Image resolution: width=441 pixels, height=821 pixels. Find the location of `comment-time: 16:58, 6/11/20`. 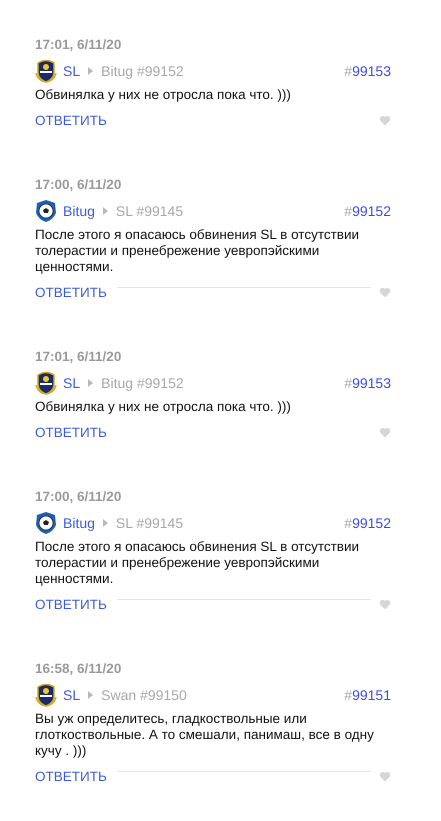

comment-time: 16:58, 6/11/20 is located at coordinates (78, 668).